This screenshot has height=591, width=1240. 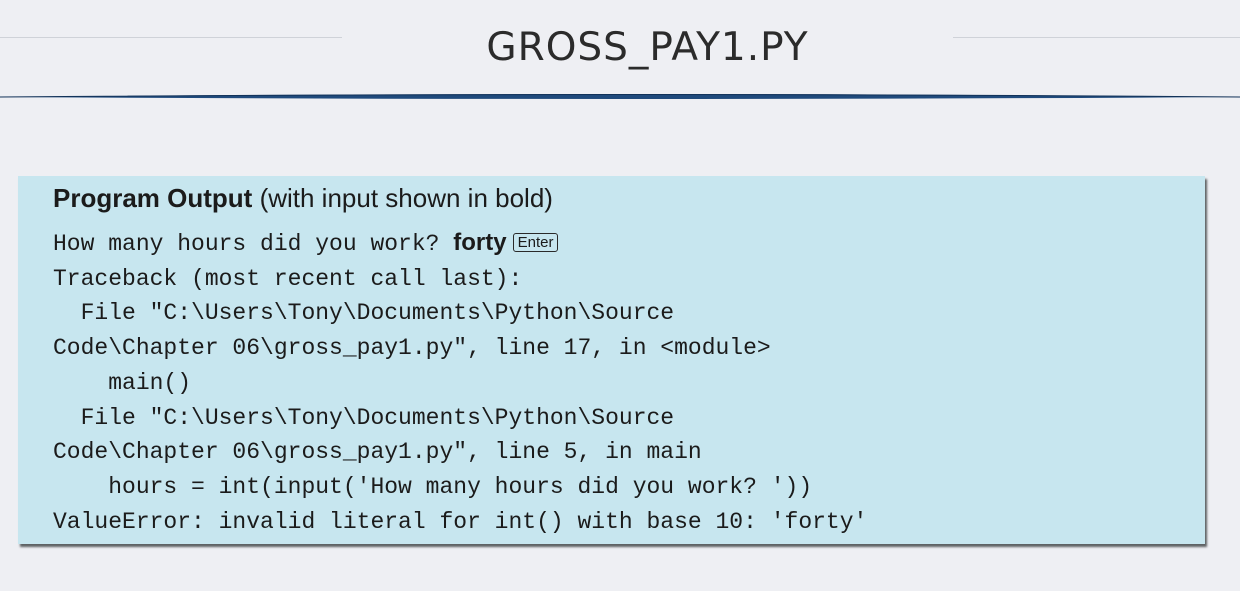 What do you see at coordinates (1096, 37) in the screenshot?
I see `title-rule-right` at bounding box center [1096, 37].